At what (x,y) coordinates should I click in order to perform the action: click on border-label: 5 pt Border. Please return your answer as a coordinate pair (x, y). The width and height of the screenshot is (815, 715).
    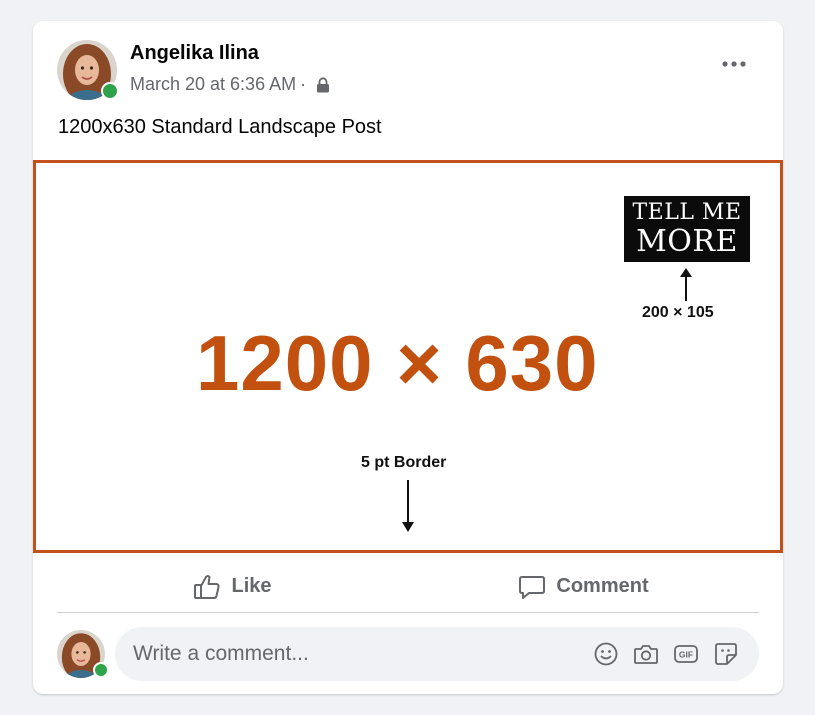
    Looking at the image, I should click on (404, 462).